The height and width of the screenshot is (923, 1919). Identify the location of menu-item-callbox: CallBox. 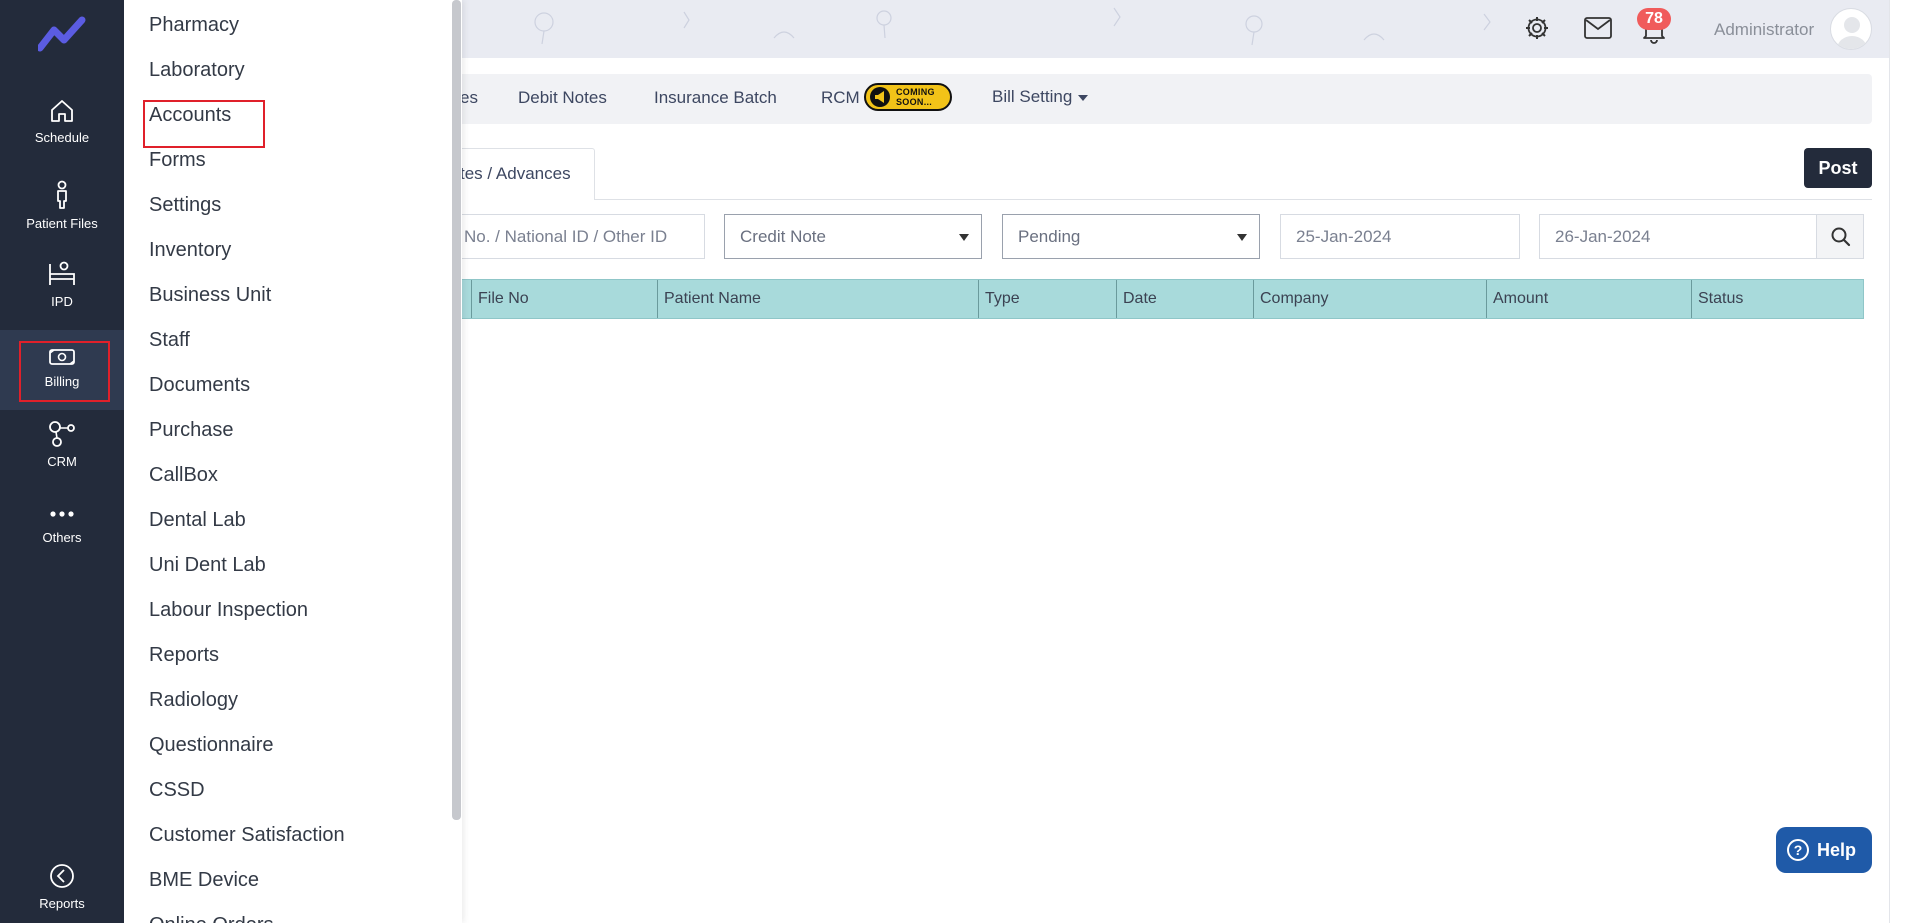
(183, 475).